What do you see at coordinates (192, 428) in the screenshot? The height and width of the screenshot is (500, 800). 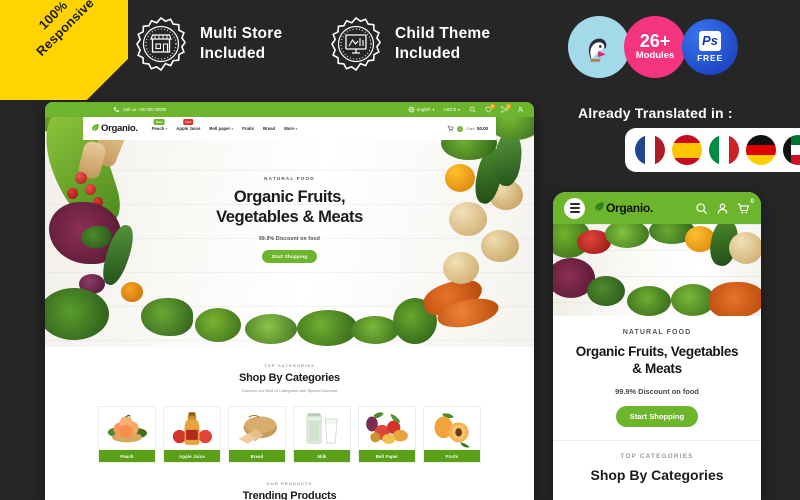 I see `apple-juice-bottle-image` at bounding box center [192, 428].